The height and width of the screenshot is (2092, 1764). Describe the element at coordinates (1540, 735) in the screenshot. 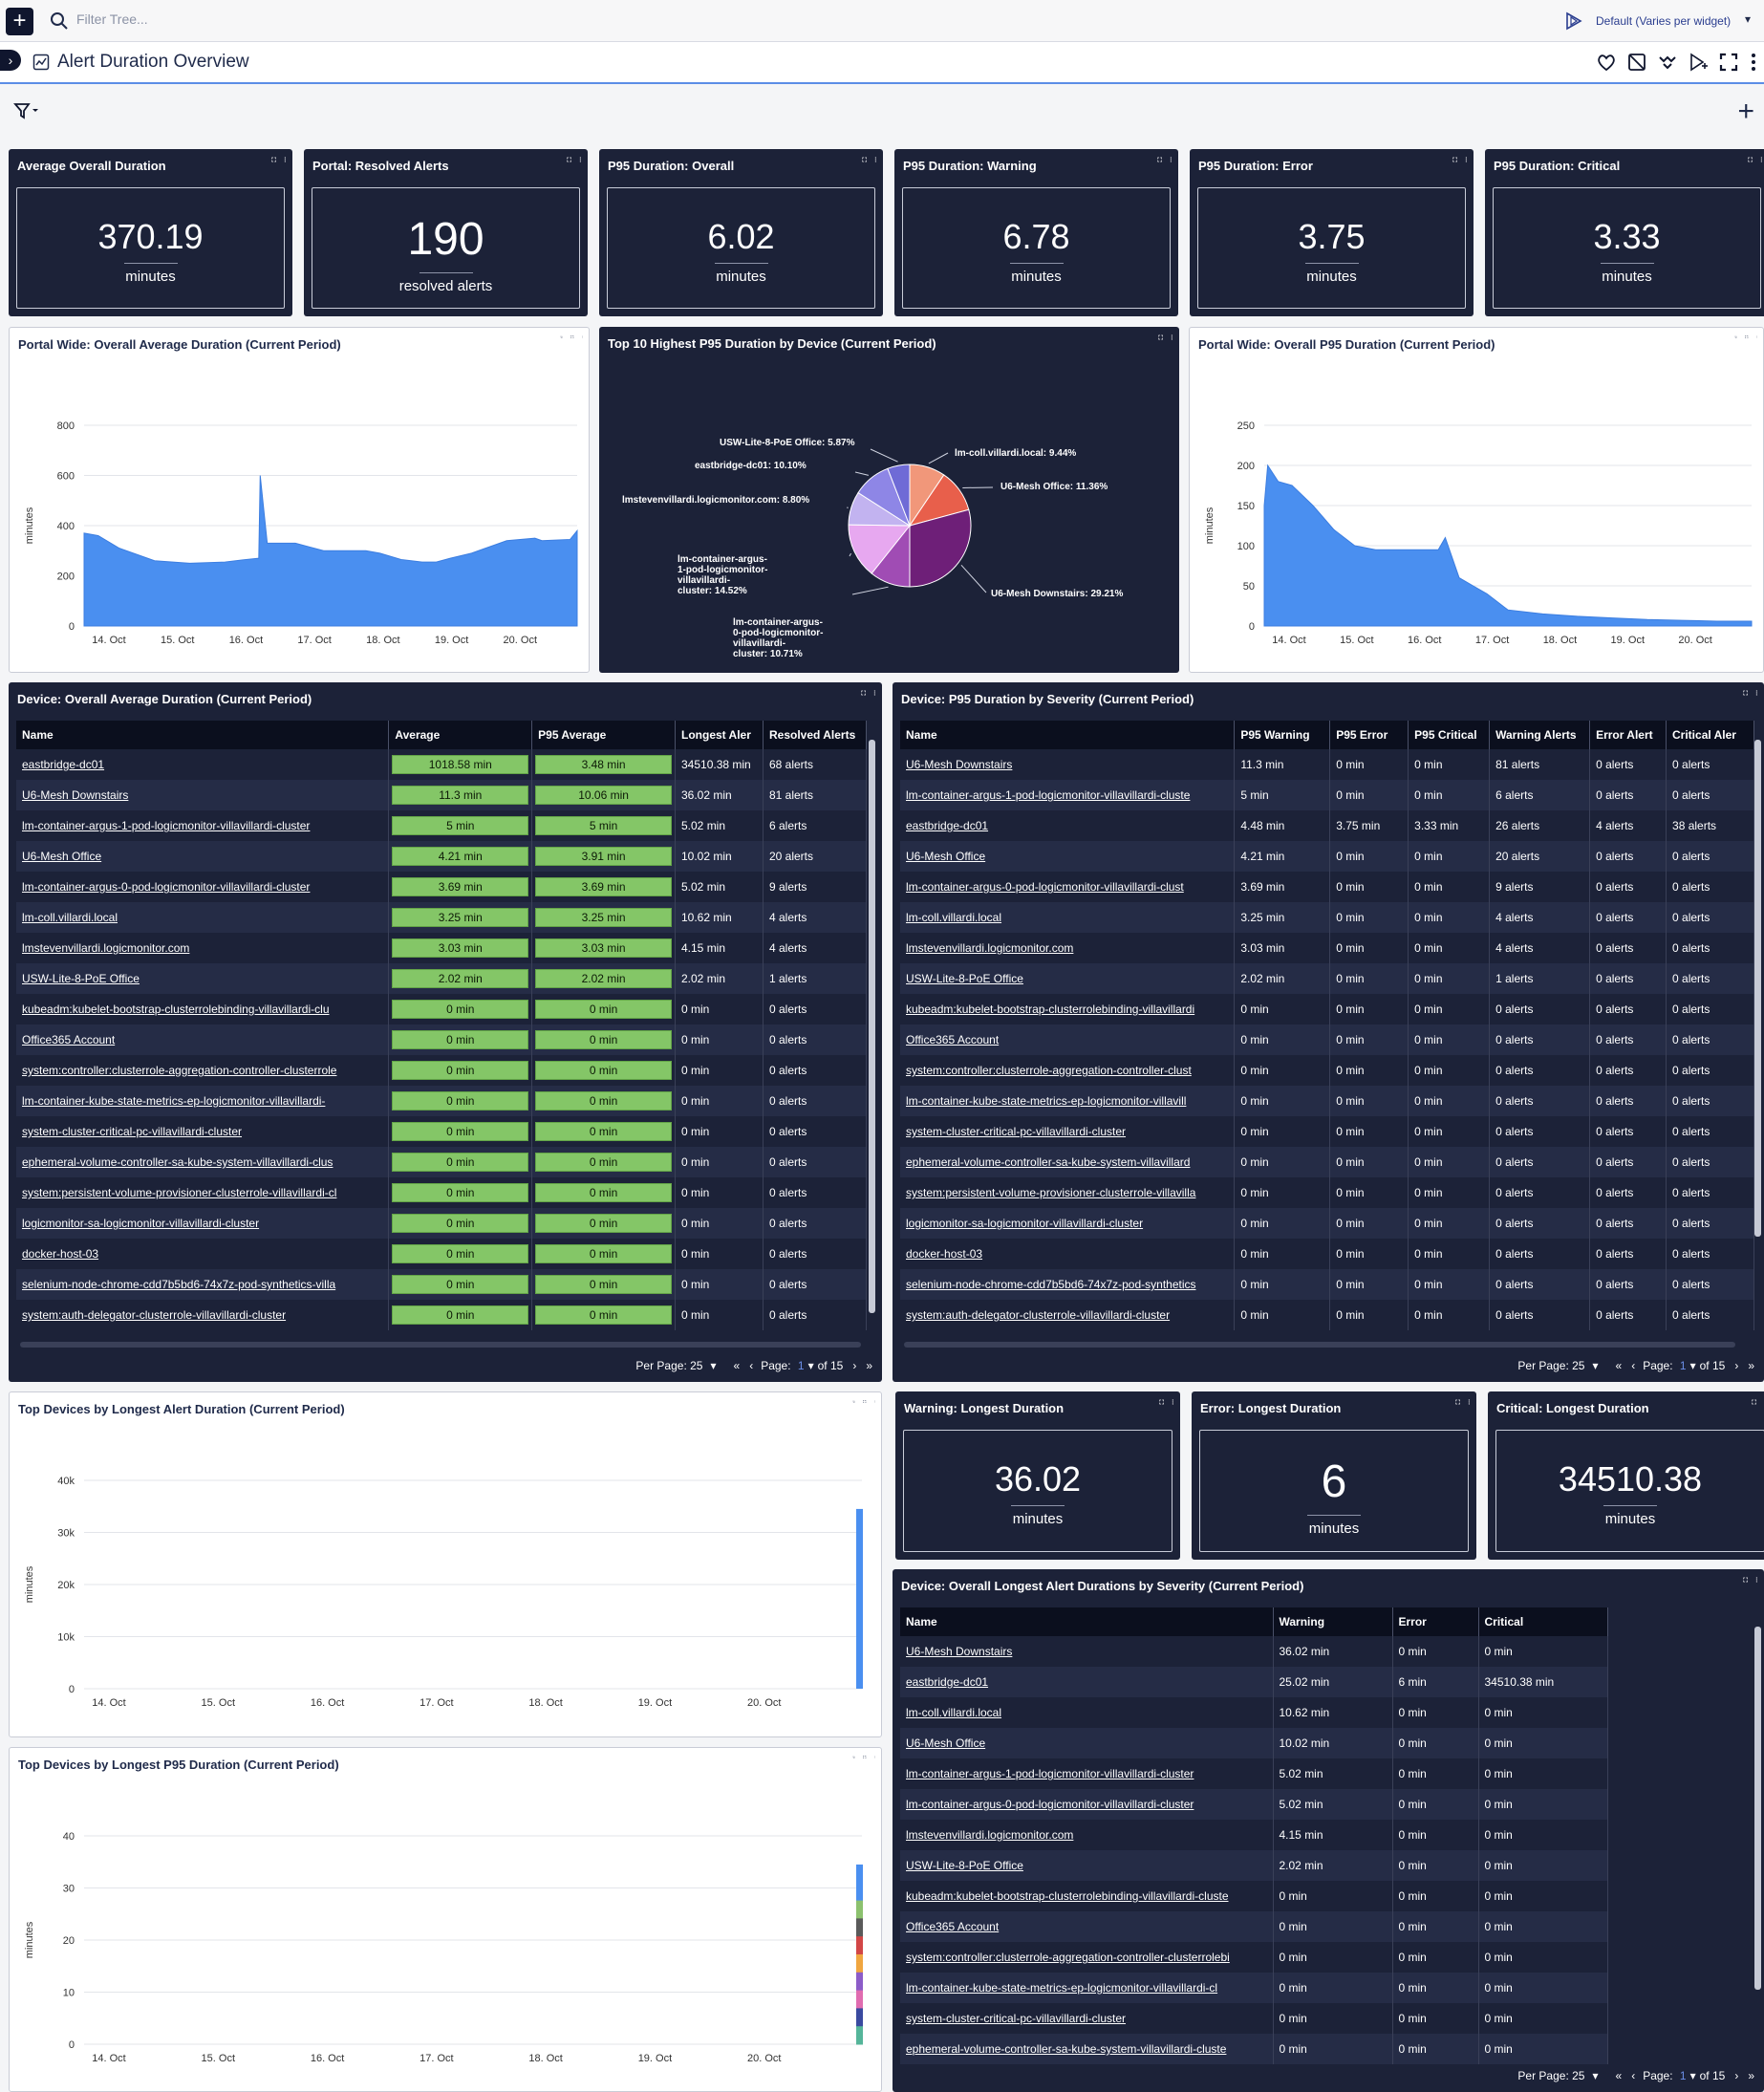

I see `column-header: Warning Alerts` at that location.